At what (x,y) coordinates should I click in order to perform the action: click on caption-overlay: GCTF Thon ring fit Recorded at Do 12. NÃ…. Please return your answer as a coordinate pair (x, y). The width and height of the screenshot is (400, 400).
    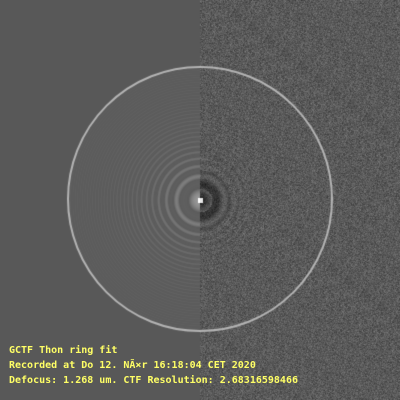
    Looking at the image, I should click on (201, 365).